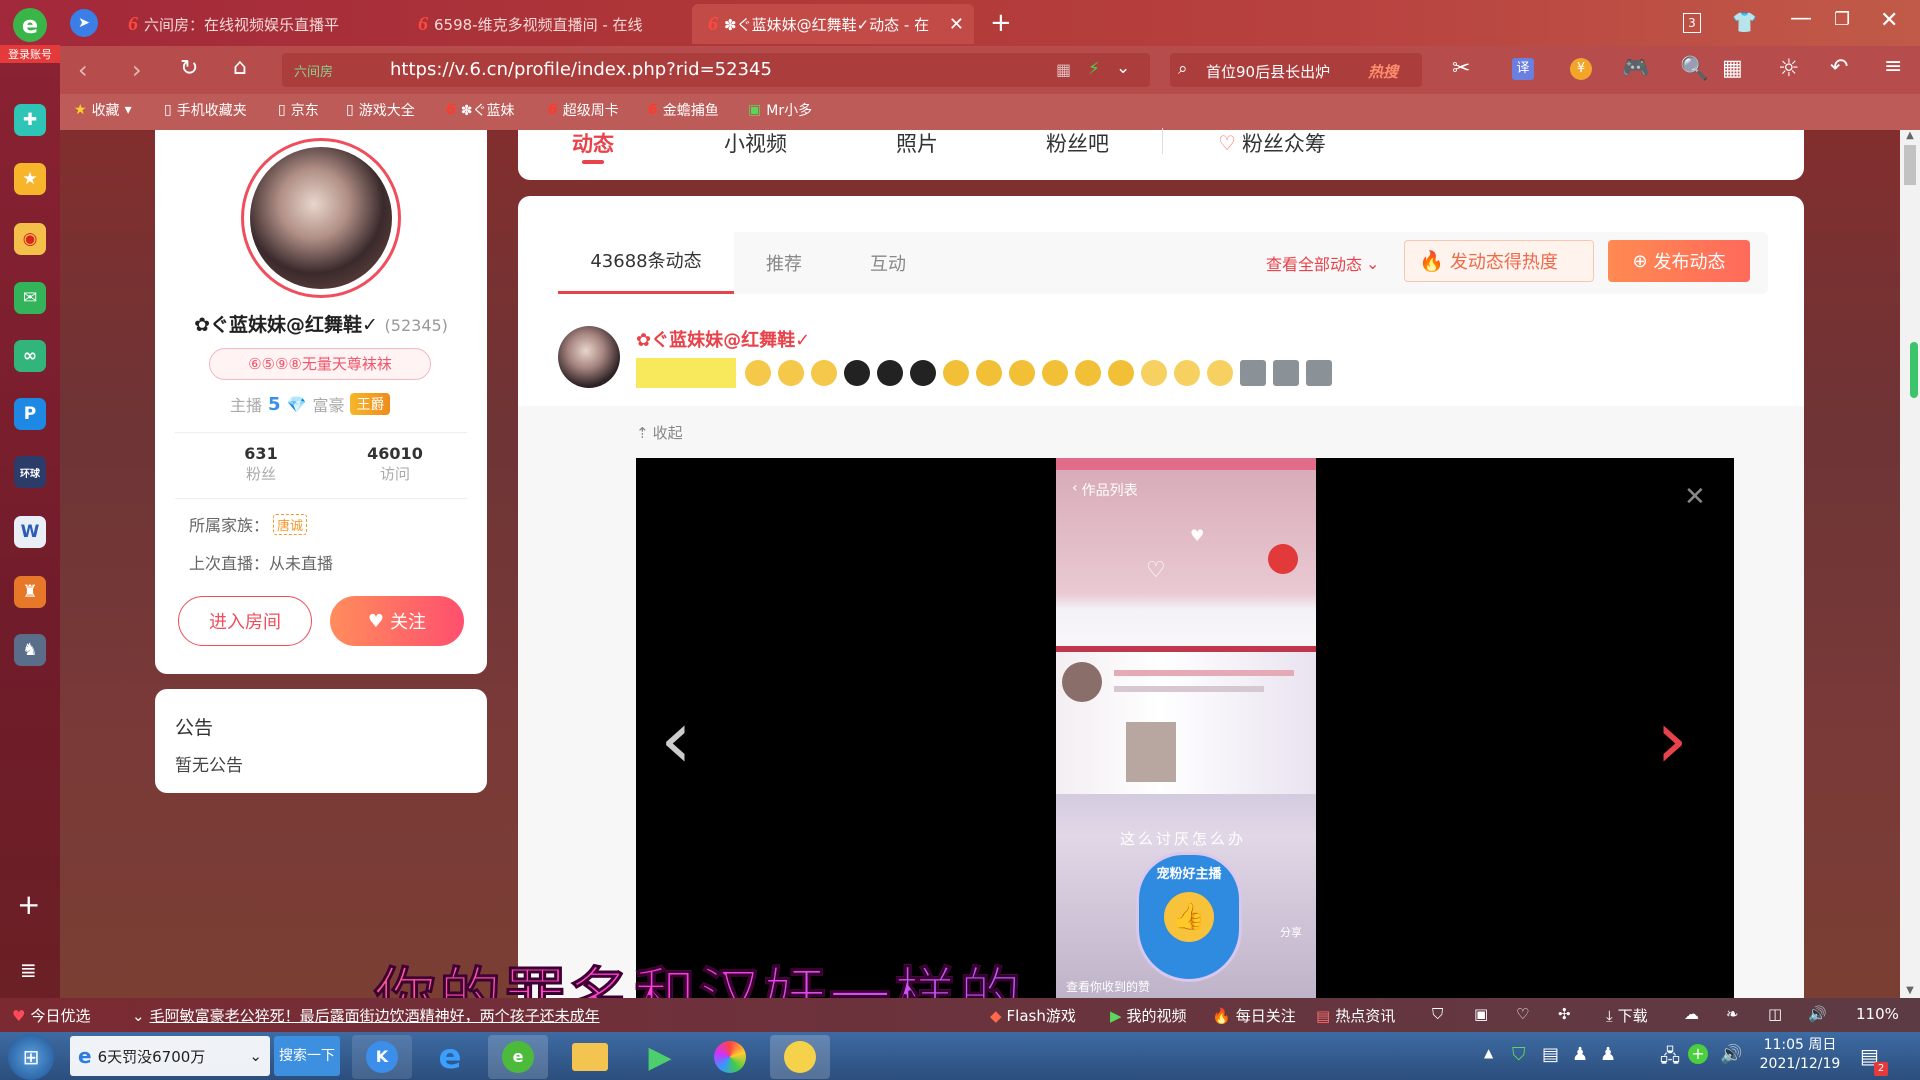 The image size is (1920, 1080). I want to click on tray-volume-icon: 🔊, so click(1731, 1054).